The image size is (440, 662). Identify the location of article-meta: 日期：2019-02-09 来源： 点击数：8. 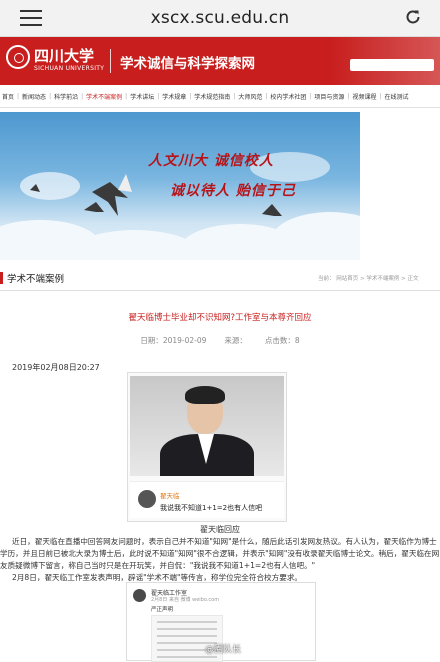
(220, 340).